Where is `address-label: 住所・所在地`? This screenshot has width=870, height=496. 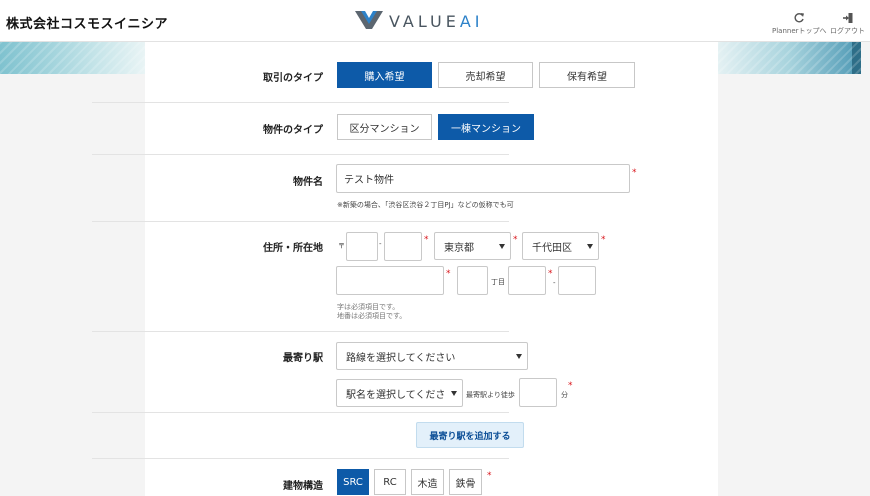
address-label: 住所・所在地 is located at coordinates (293, 248).